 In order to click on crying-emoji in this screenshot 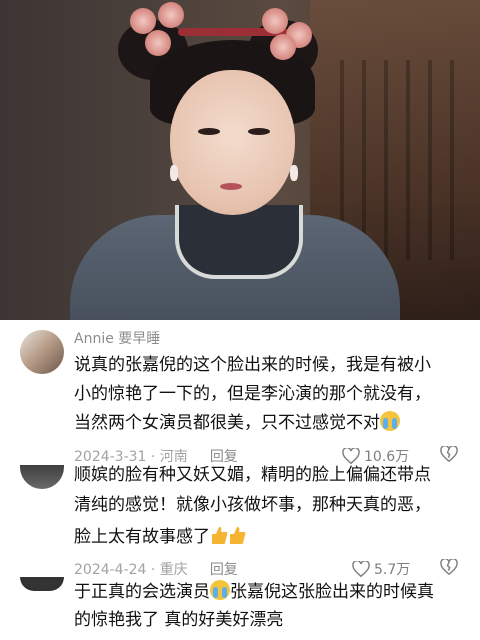, I will do `click(220, 590)`.